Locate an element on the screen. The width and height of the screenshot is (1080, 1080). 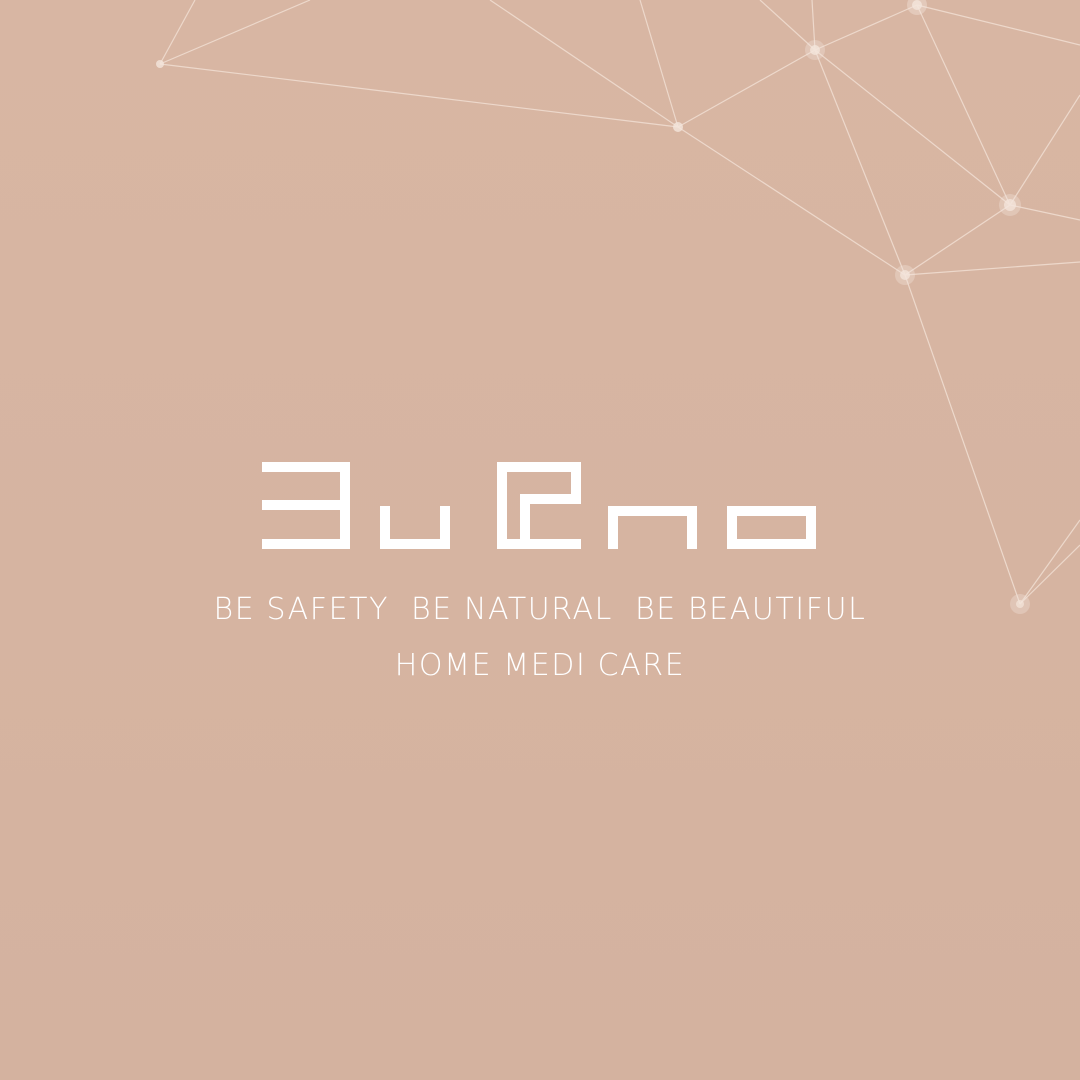
tagline-subline: HOME MEDI CARE is located at coordinates (540, 665).